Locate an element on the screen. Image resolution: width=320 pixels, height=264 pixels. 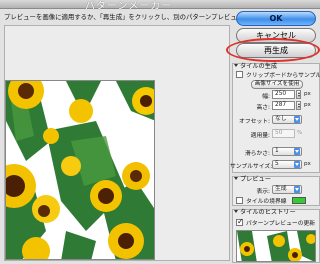
preview-section-title: プレビュー is located at coordinates (255, 179).